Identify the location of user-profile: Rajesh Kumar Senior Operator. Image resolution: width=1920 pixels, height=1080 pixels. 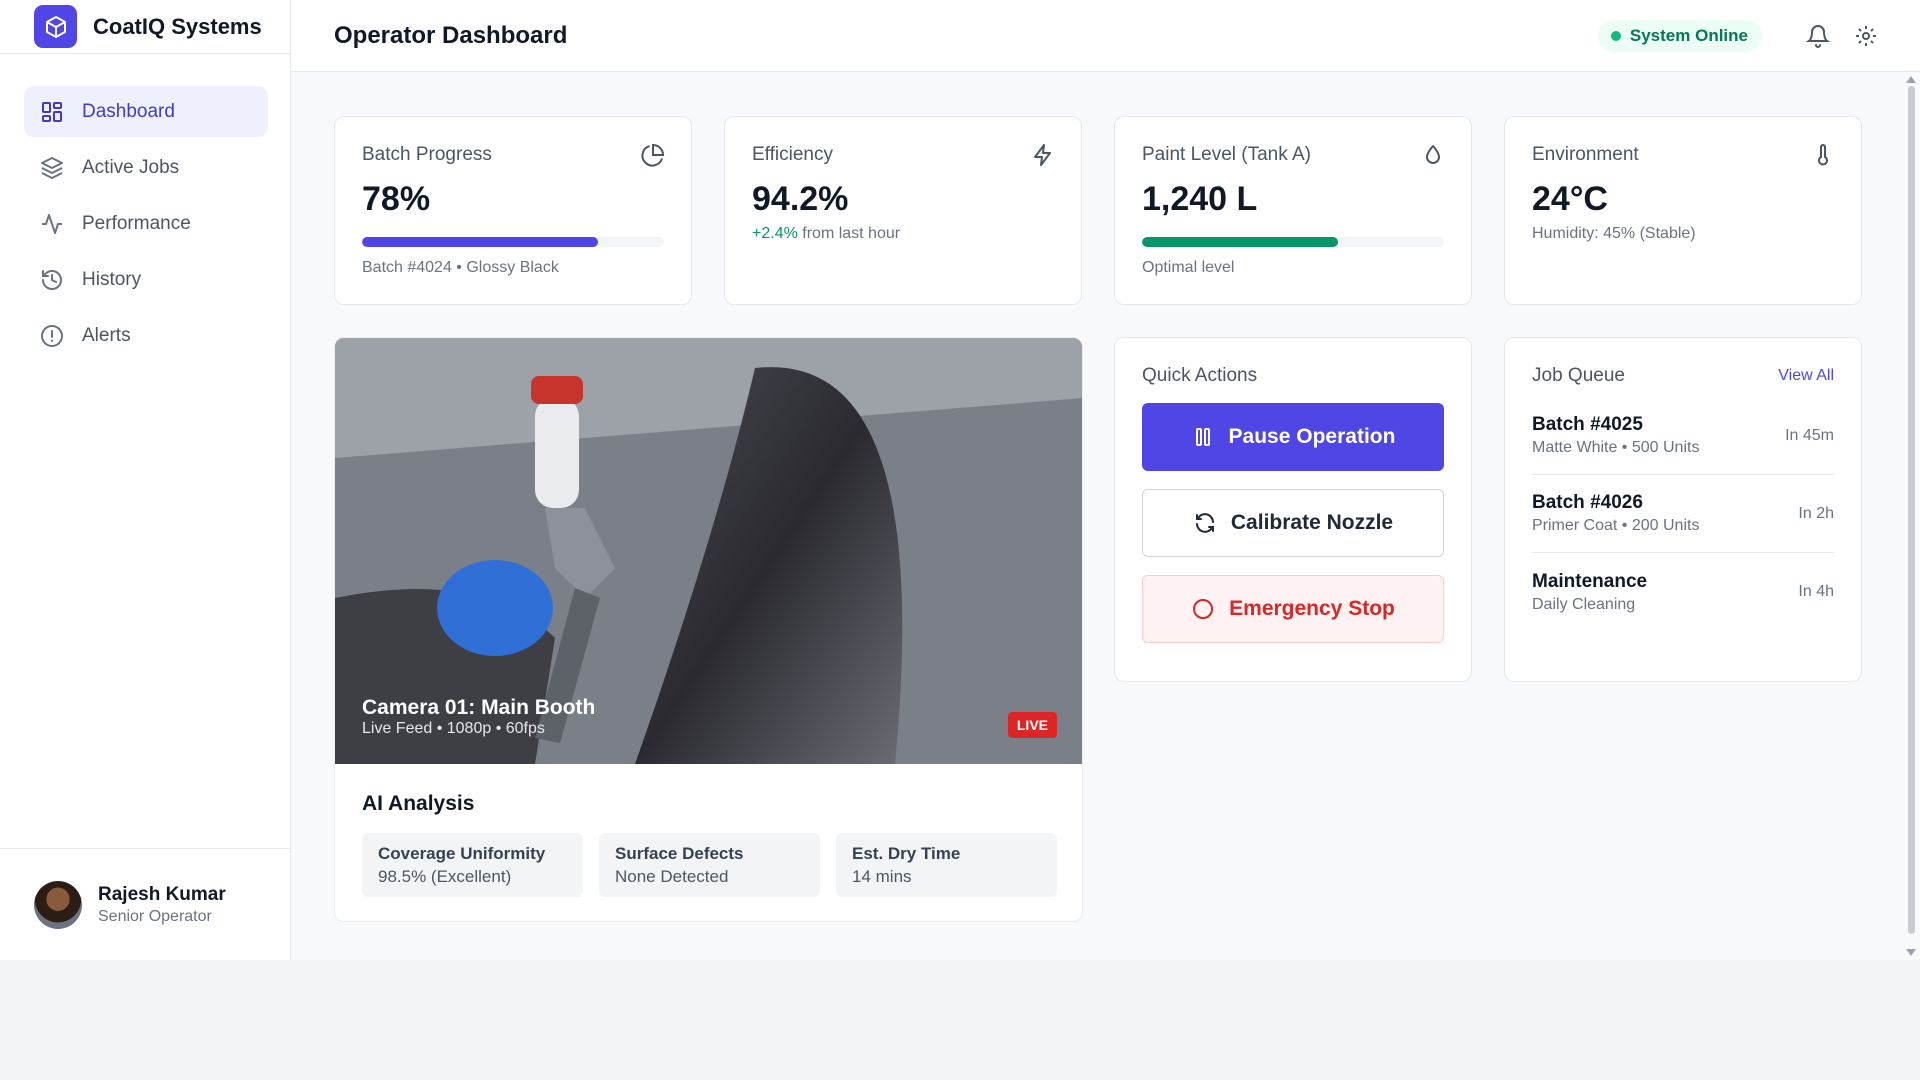
(145, 904).